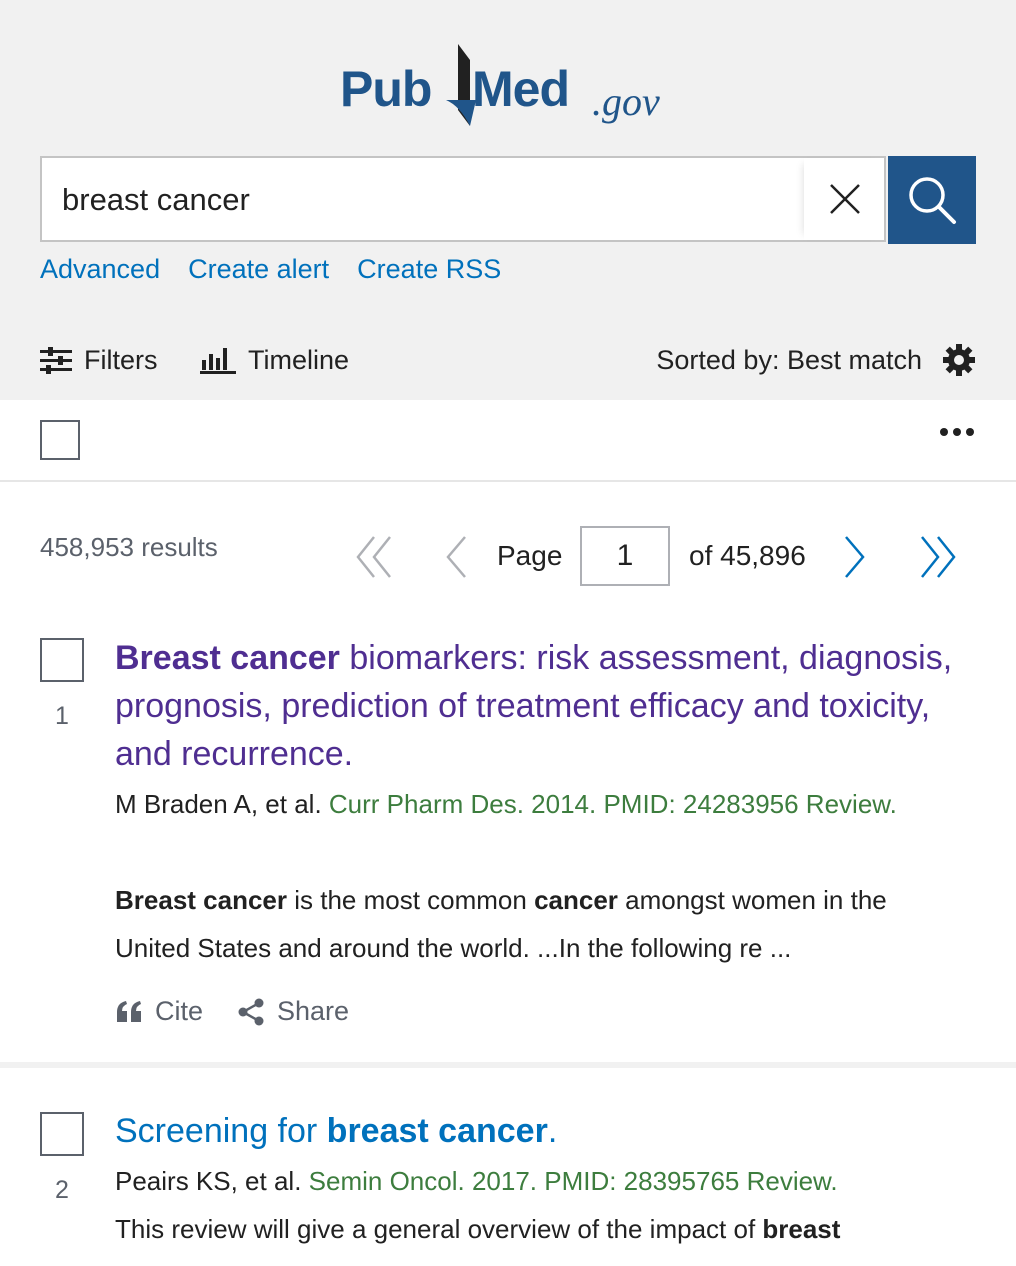 This screenshot has height=1266, width=1016. Describe the element at coordinates (60, 440) in the screenshot. I see `select-all-checkbox` at that location.